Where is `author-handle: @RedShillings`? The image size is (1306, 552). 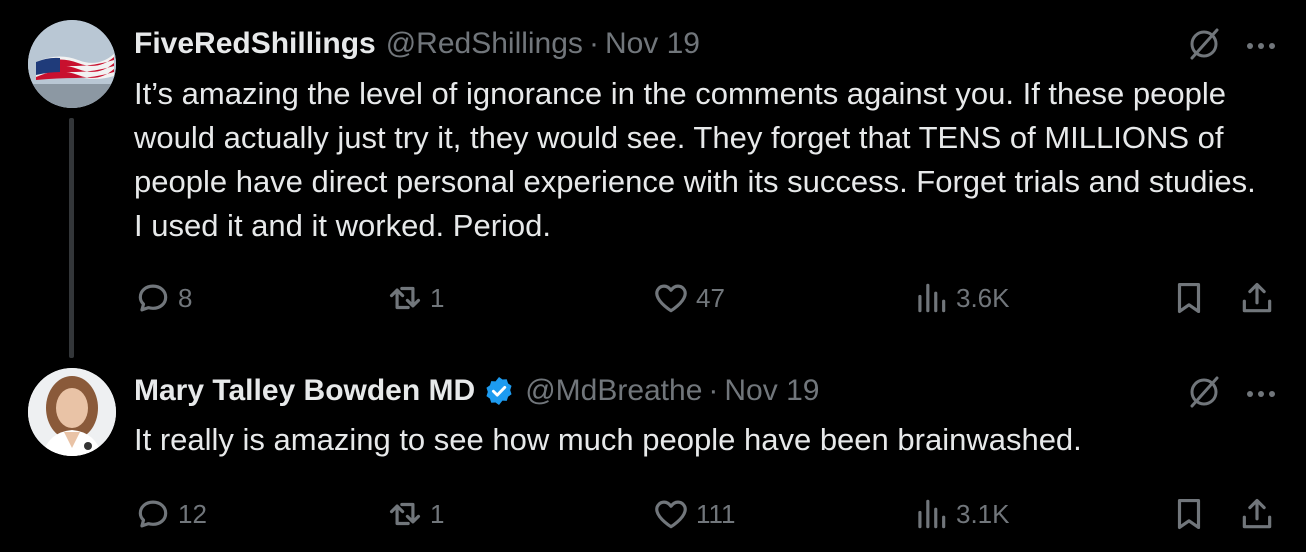
author-handle: @RedShillings is located at coordinates (484, 44).